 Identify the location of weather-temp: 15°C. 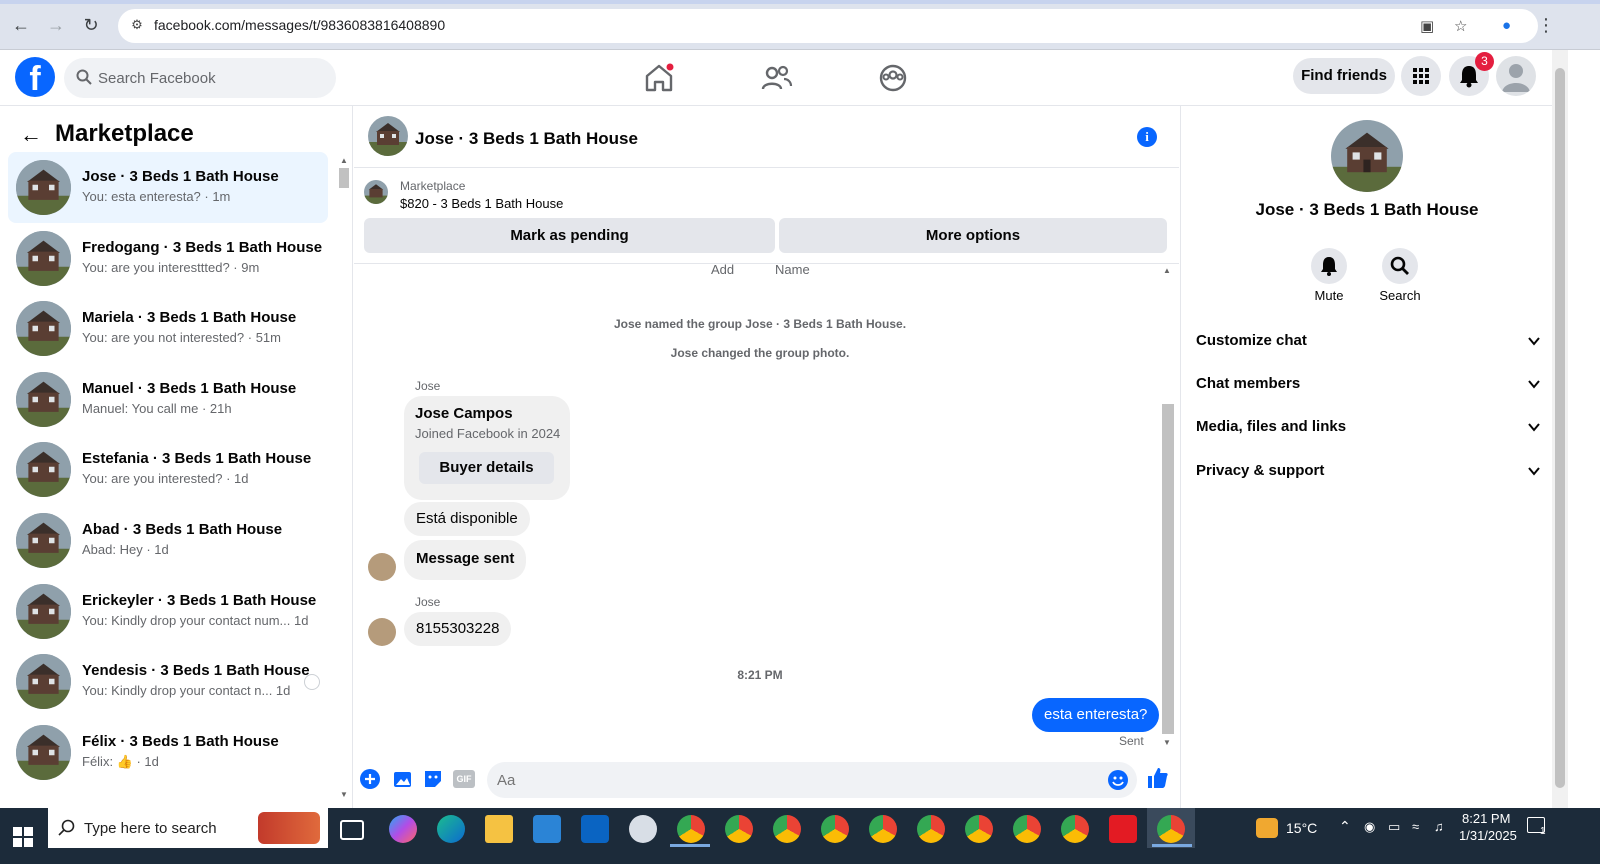
(1301, 828).